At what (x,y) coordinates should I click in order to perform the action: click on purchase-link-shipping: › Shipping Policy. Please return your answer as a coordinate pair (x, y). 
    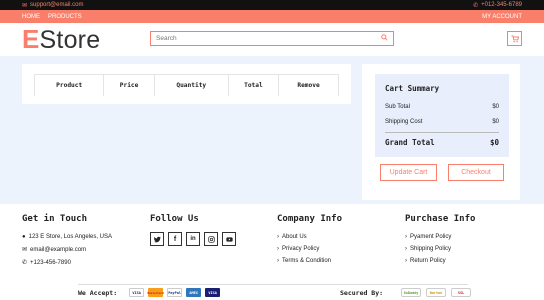
    Looking at the image, I should click on (440, 249).